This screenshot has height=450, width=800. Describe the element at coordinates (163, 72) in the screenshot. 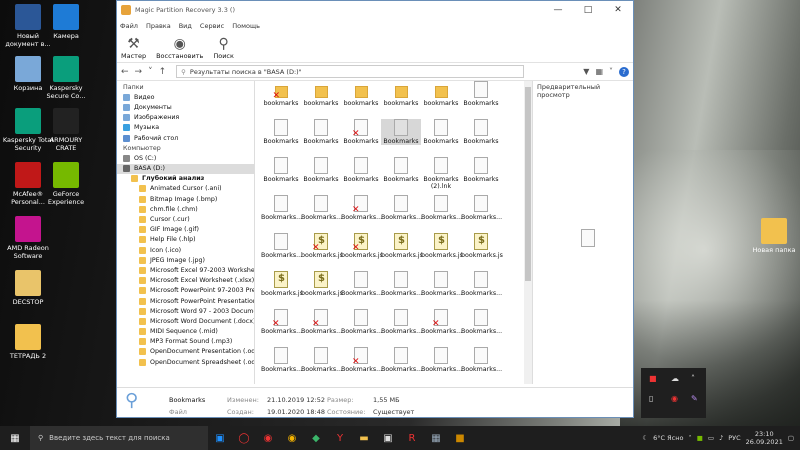

I see `up-icon: ↑` at that location.